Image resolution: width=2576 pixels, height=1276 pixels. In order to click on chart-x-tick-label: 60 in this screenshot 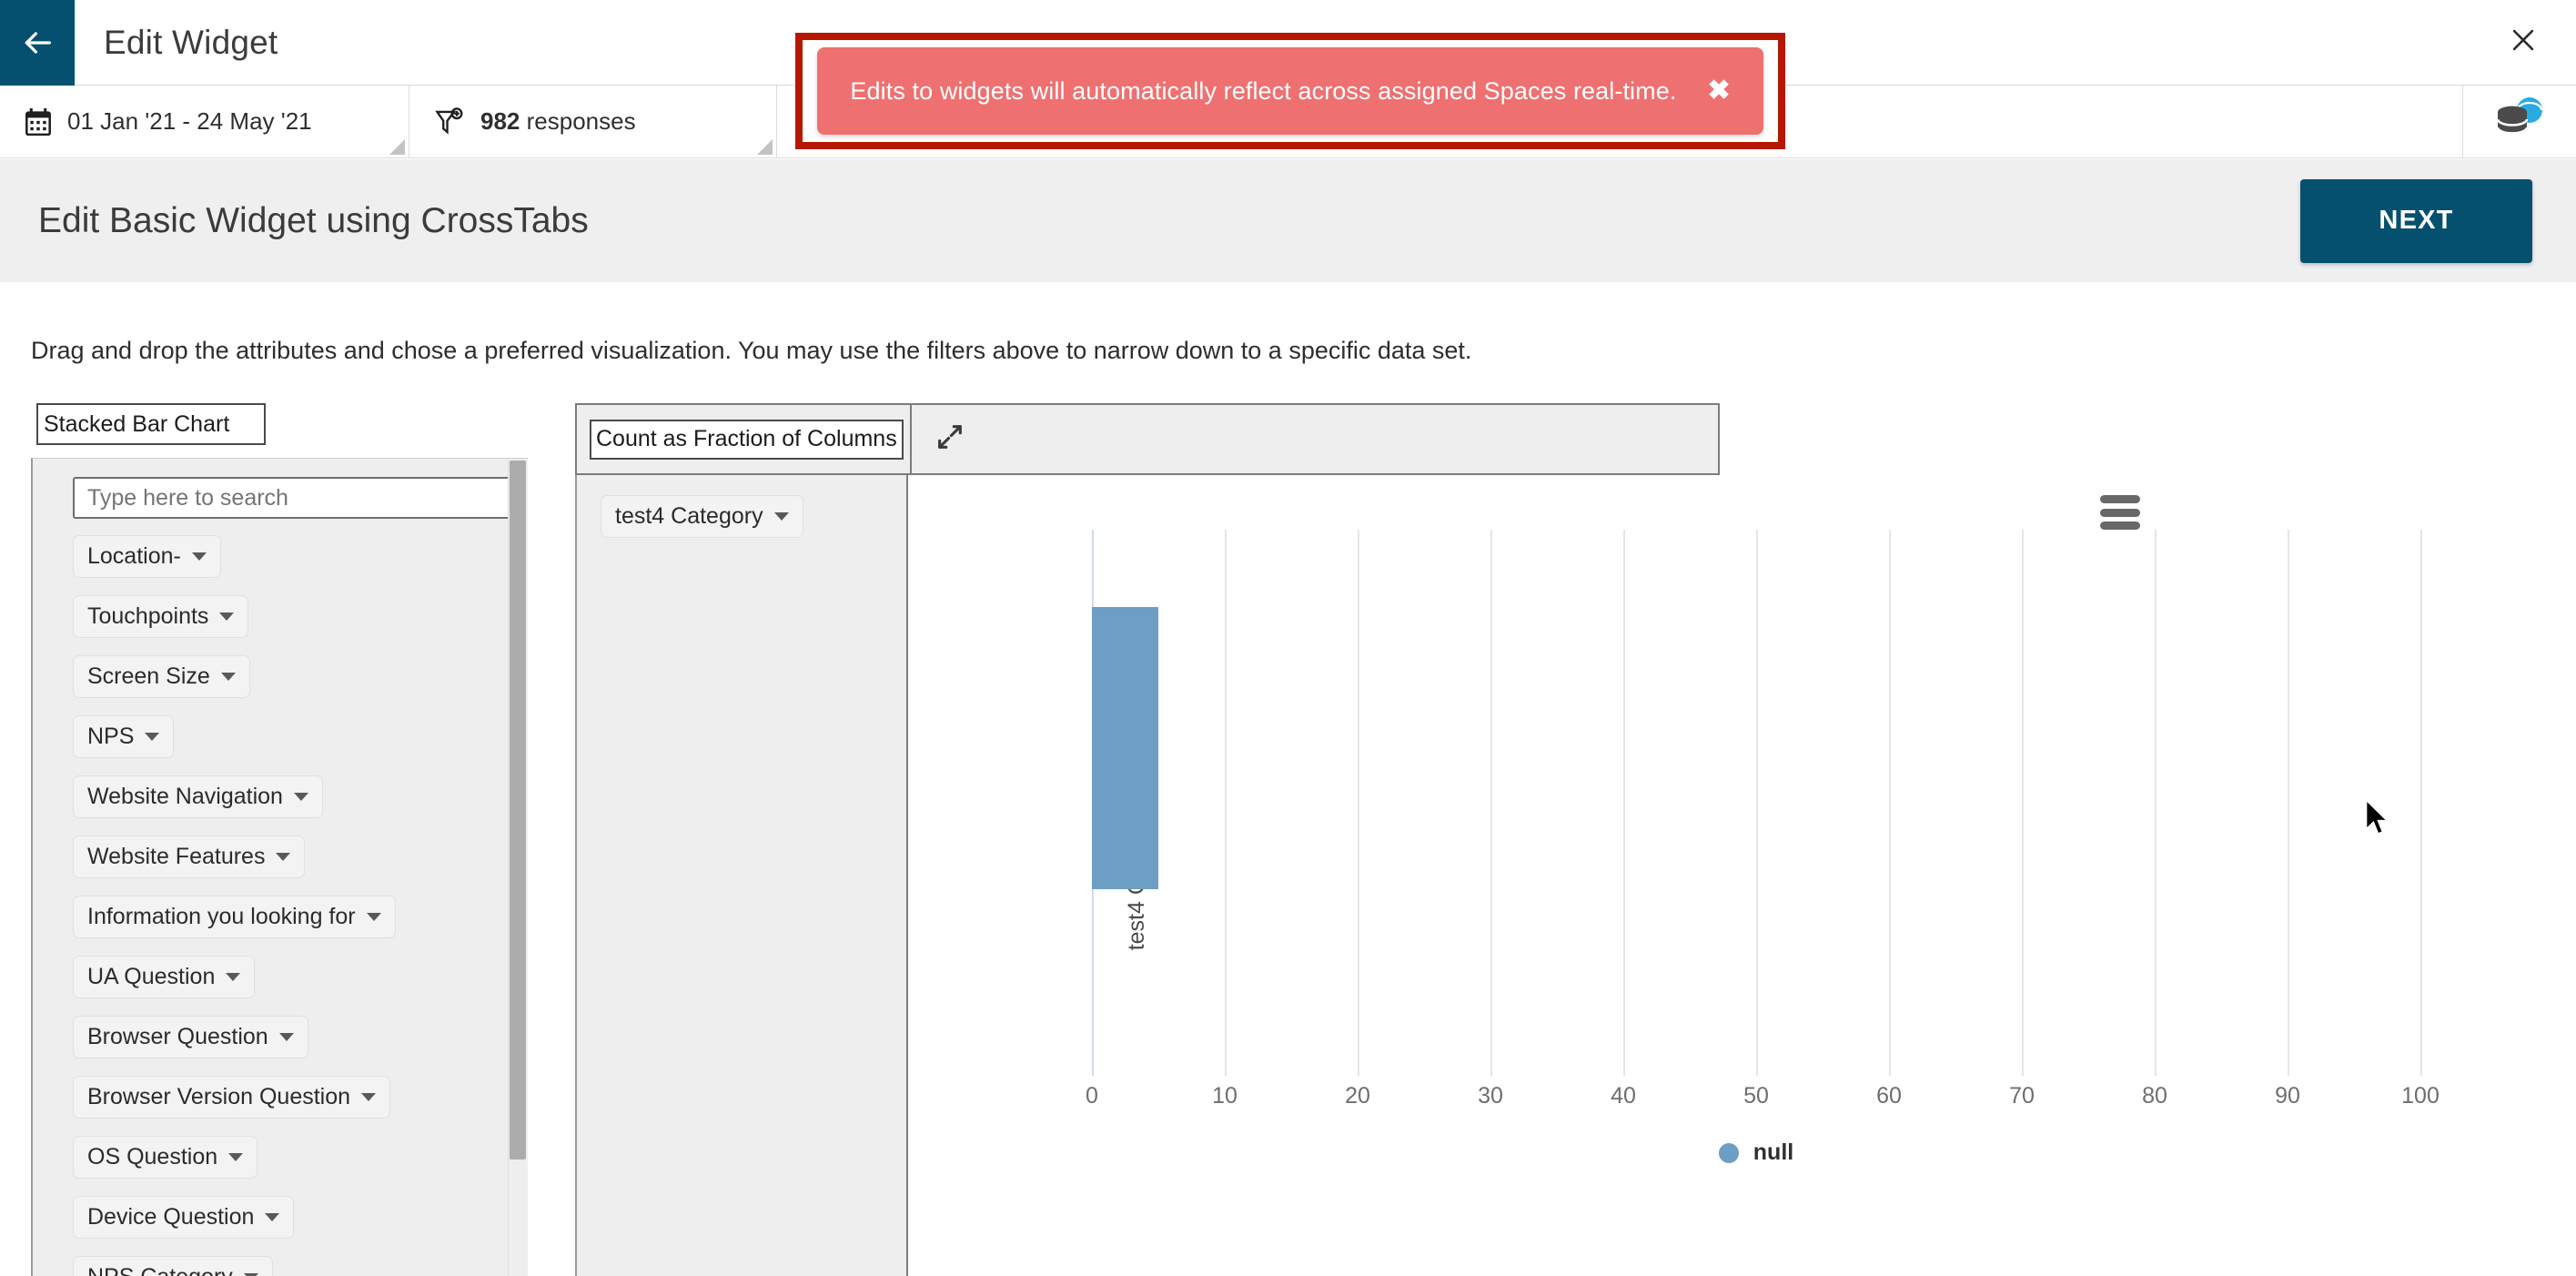, I will do `click(1889, 1096)`.